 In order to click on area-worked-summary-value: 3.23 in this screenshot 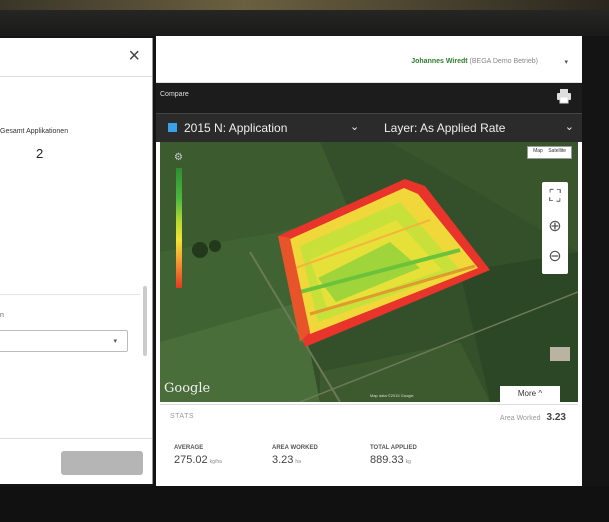, I will do `click(556, 417)`.